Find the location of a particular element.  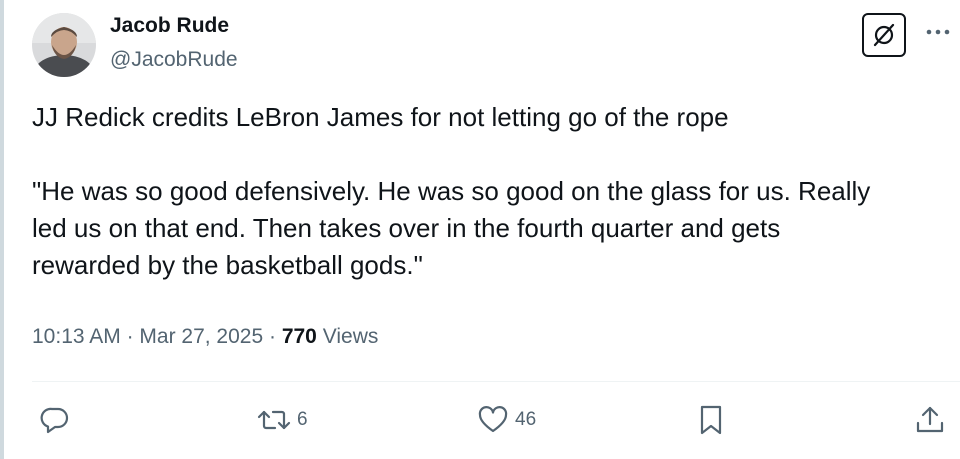

bookmark-button is located at coordinates (711, 420).